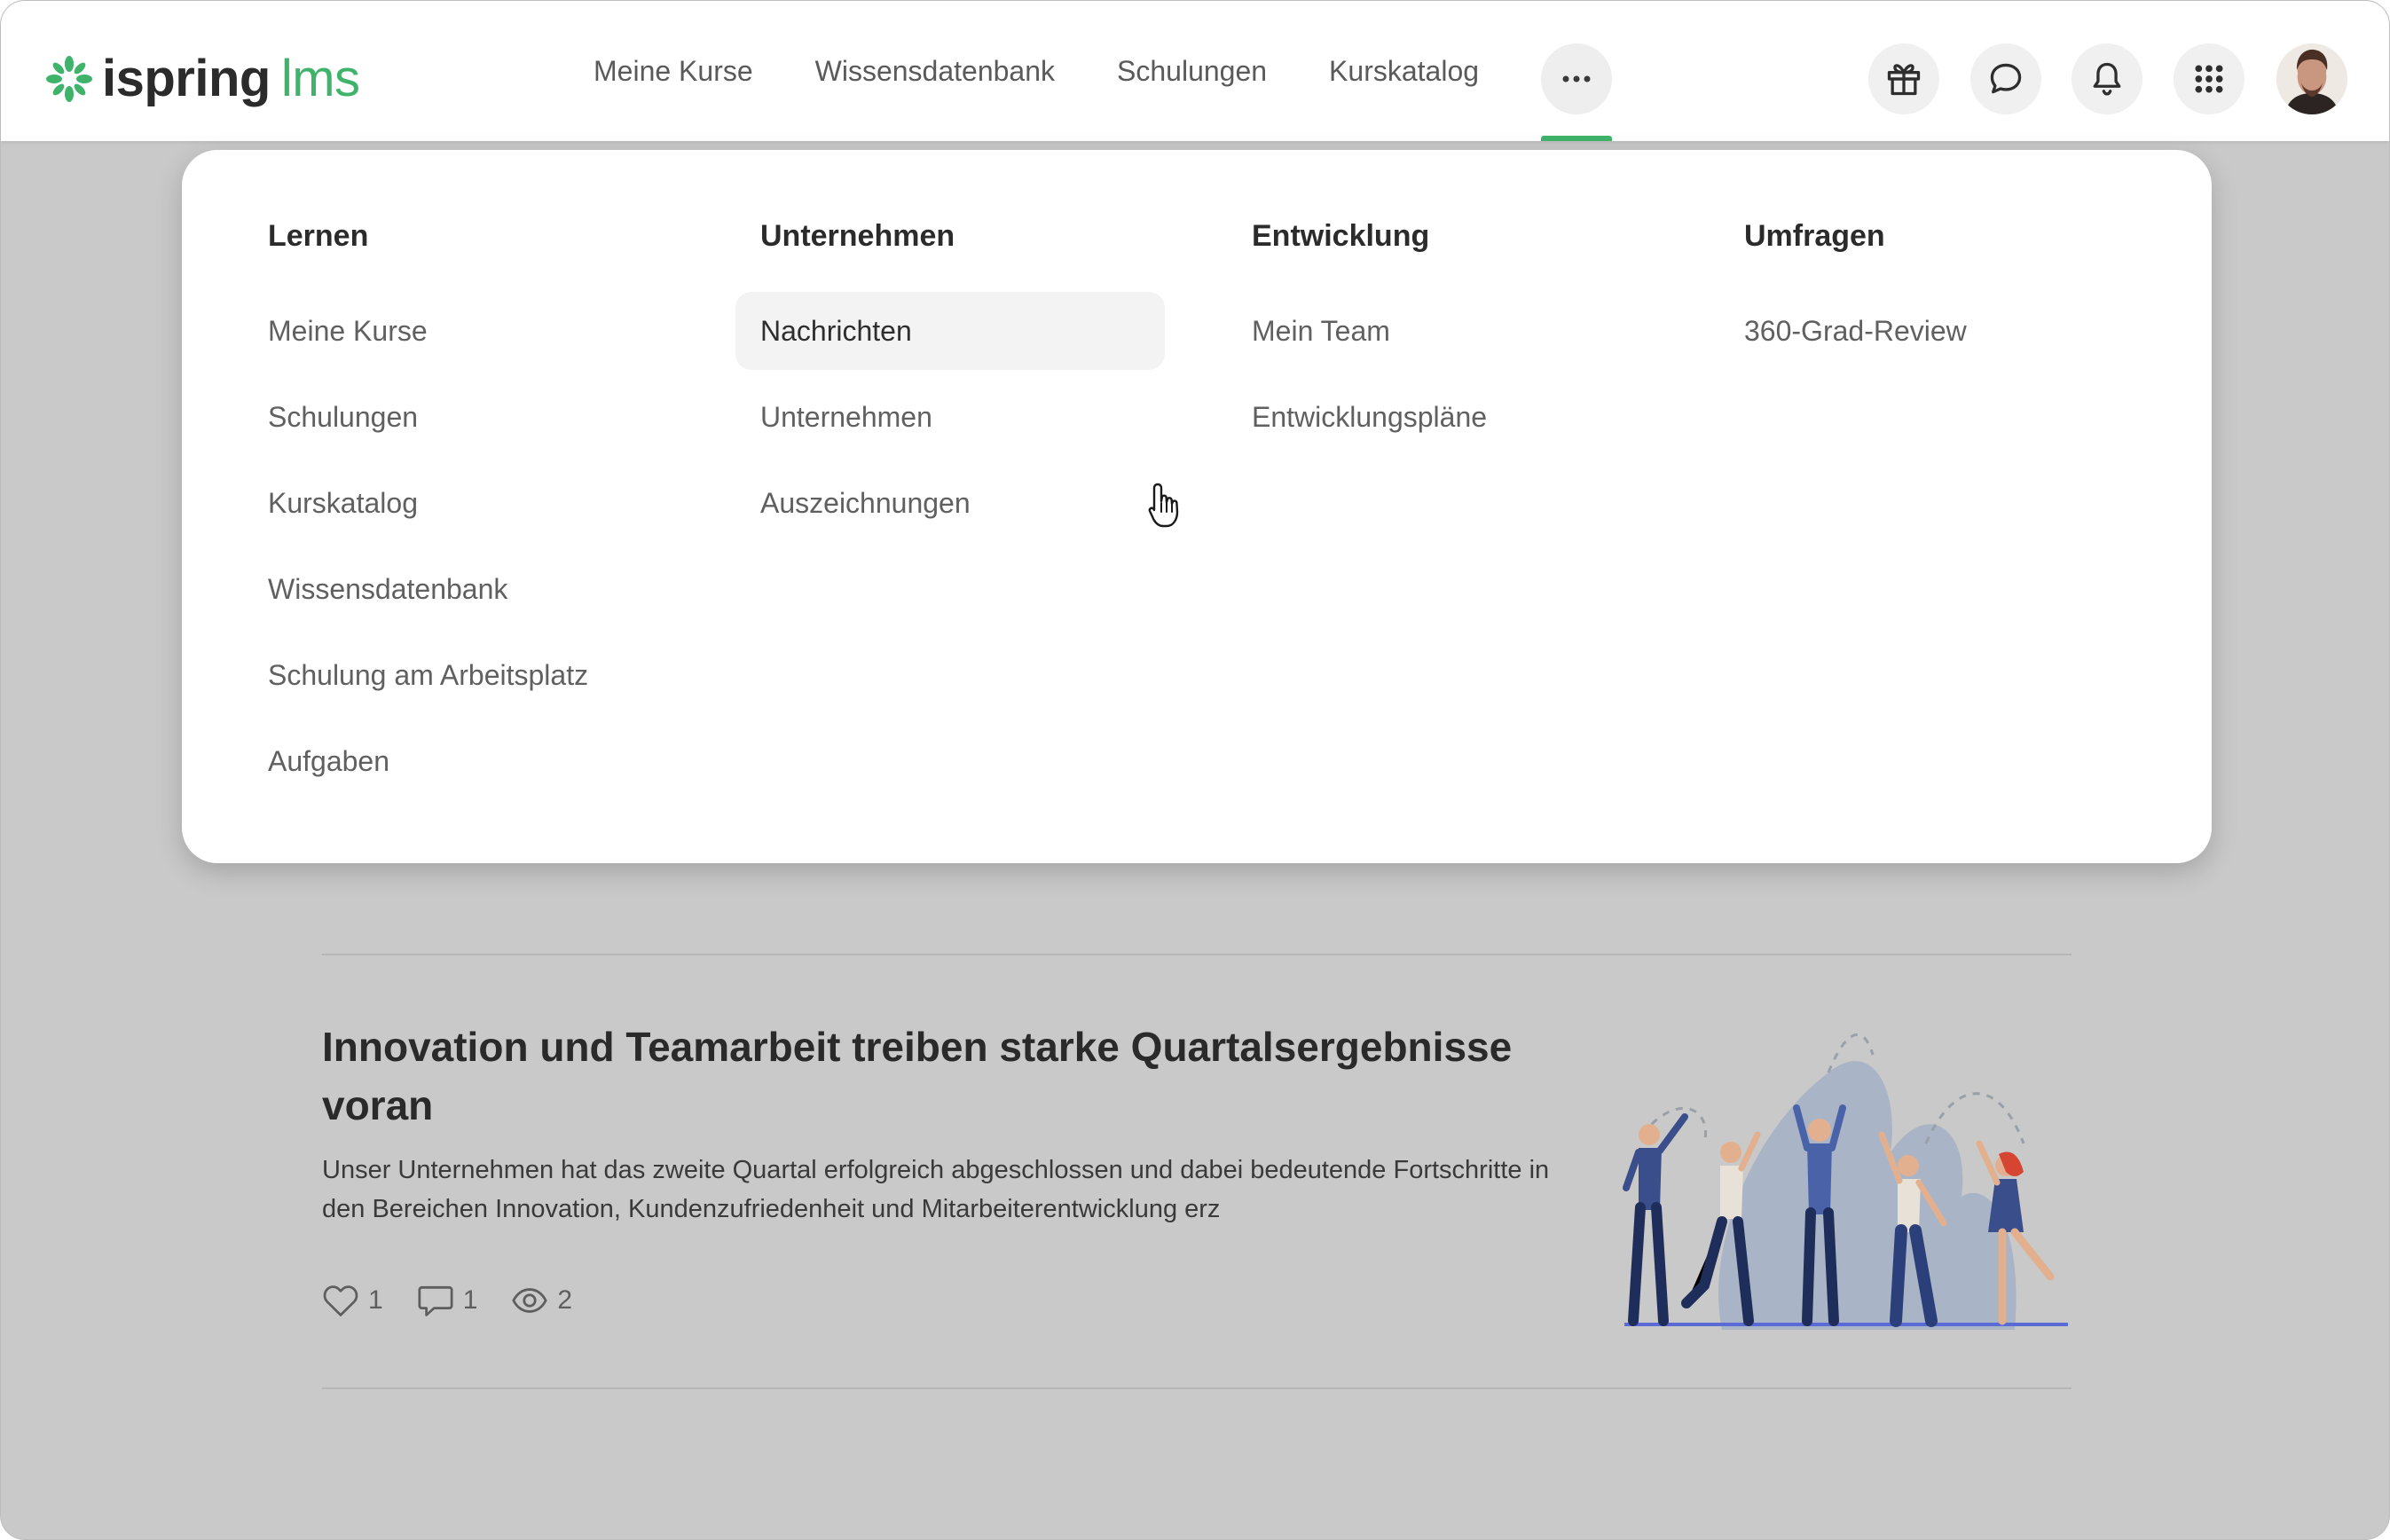 This screenshot has height=1540, width=2390. Describe the element at coordinates (935, 71) in the screenshot. I see `nav-wissensdatenbank: Wissensdatenbank` at that location.